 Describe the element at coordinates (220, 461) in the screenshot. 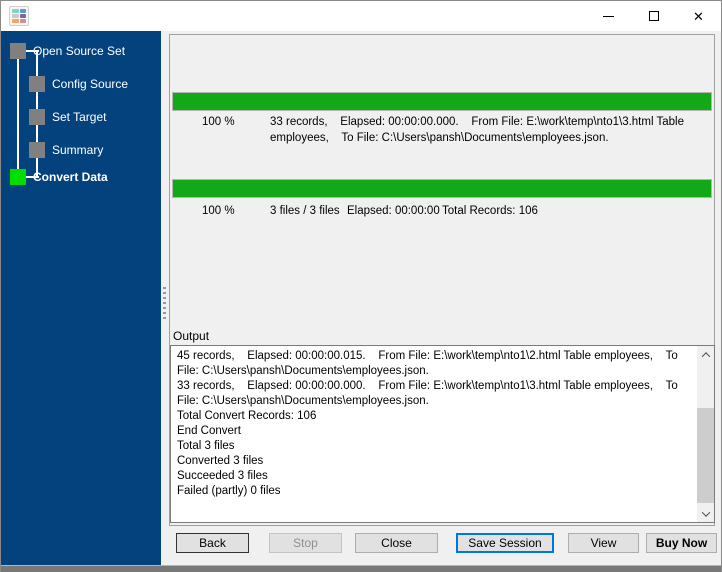

I see `log-entry: Converted 3 files` at that location.